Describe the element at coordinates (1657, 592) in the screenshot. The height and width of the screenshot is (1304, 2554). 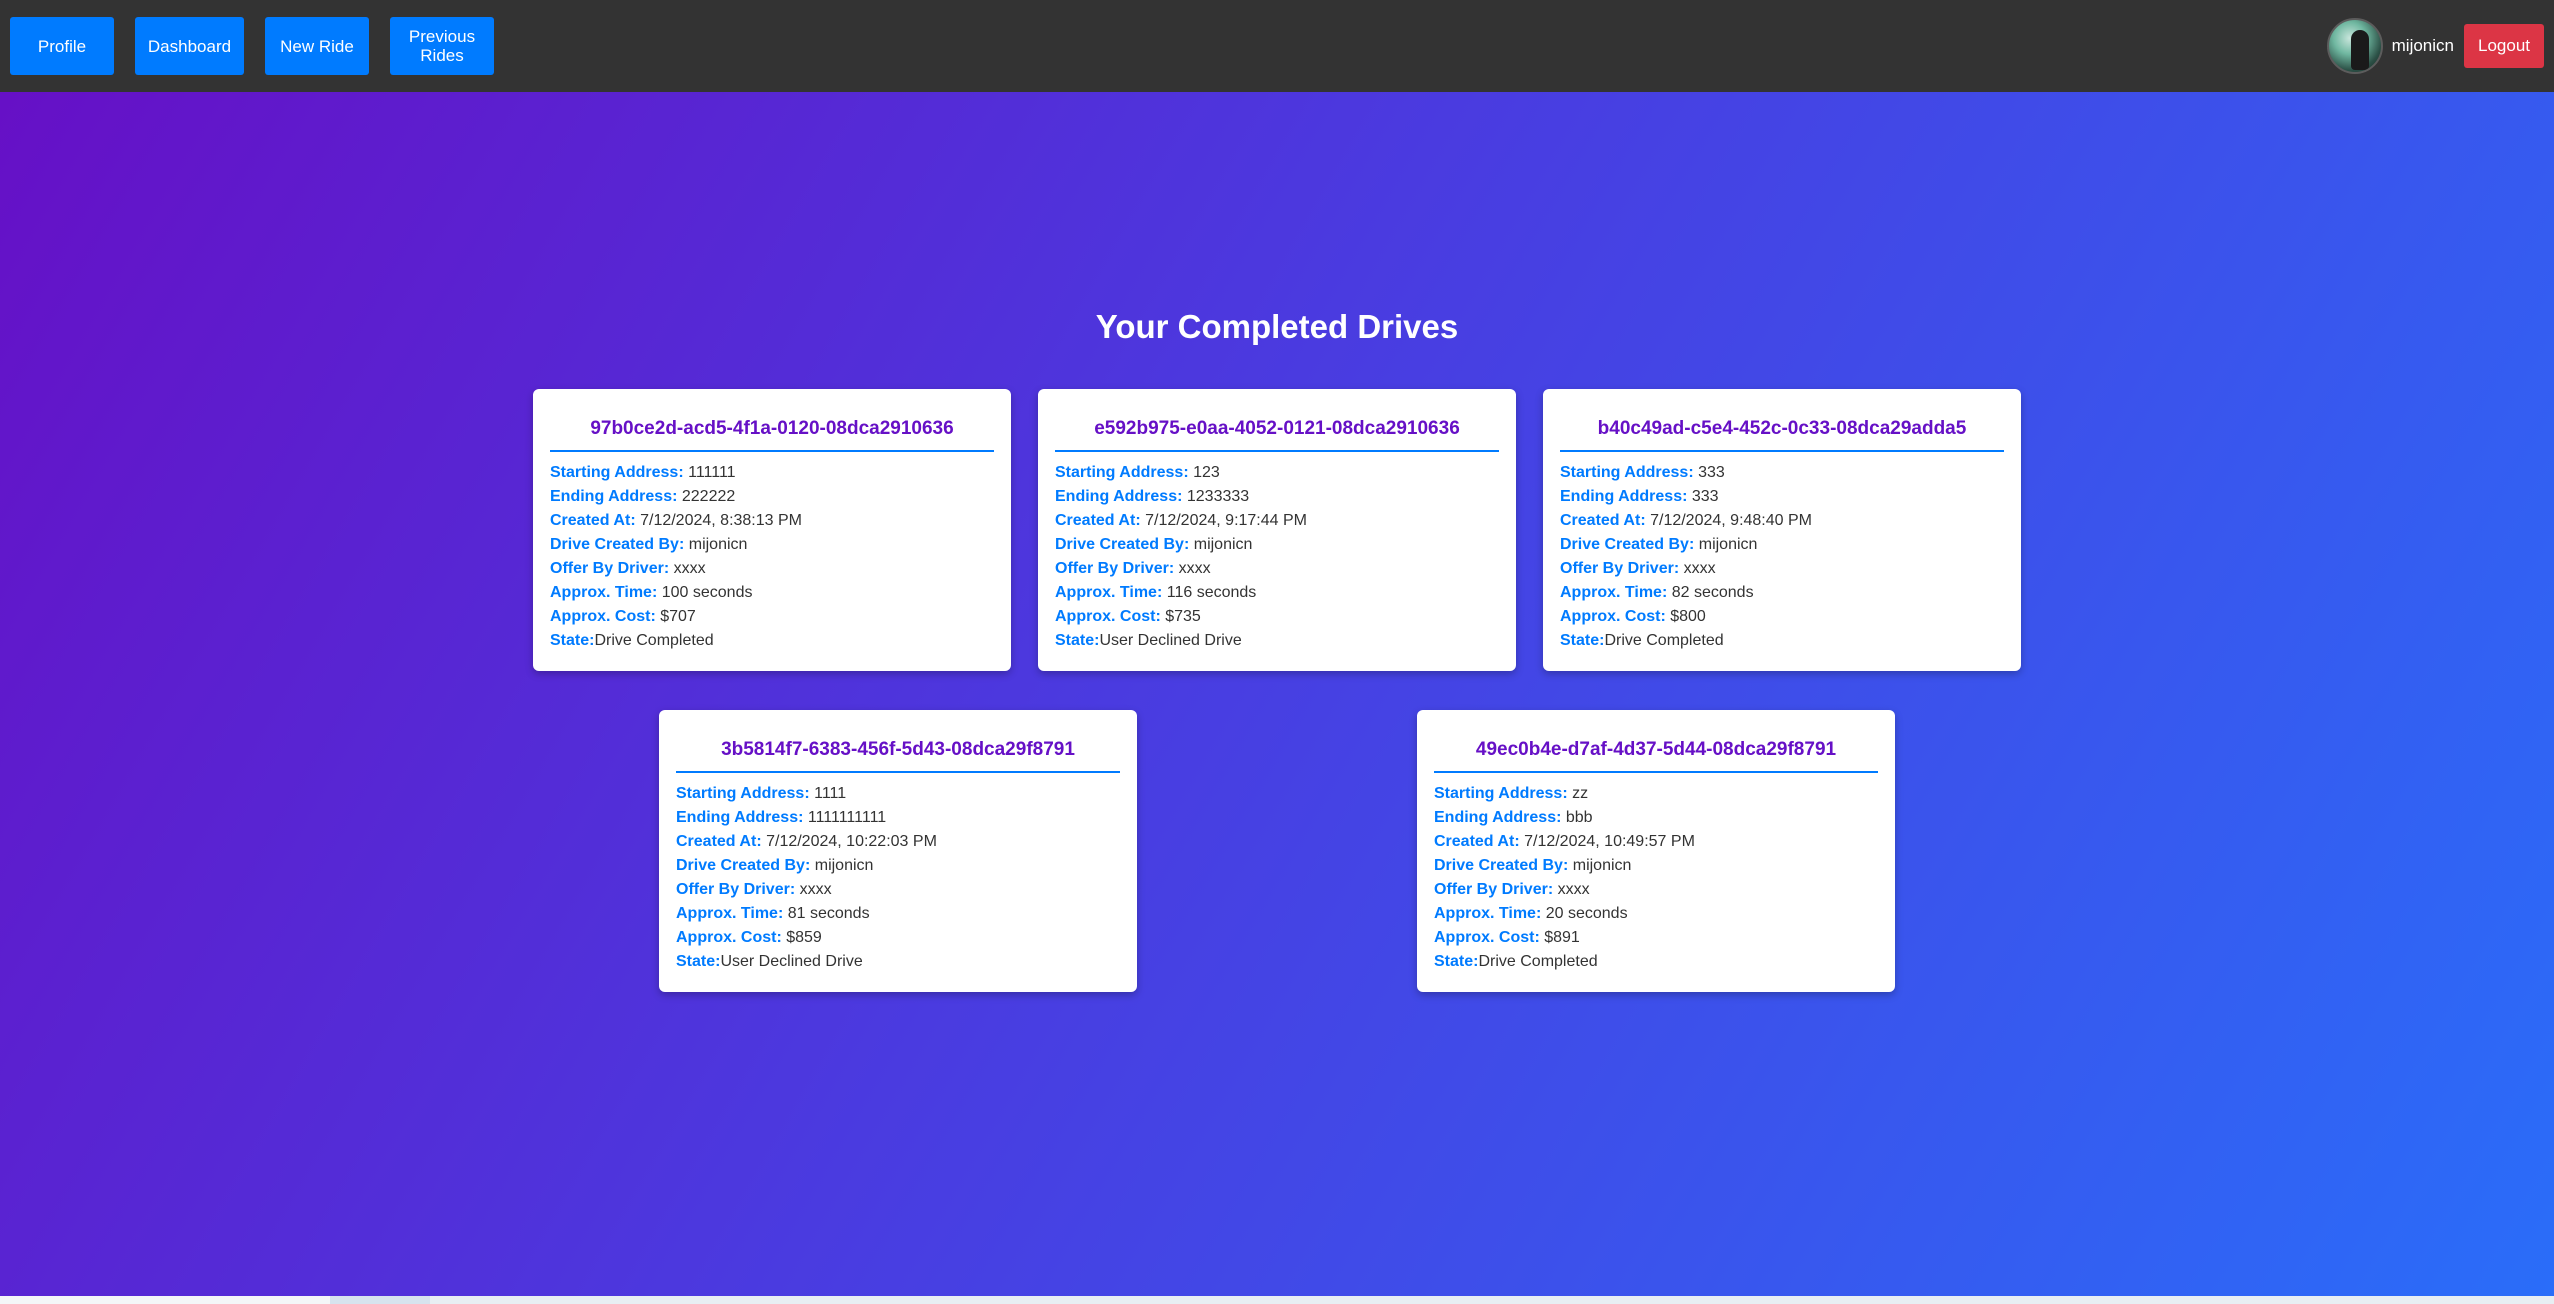
I see `approx-time-row: Approx. Time: 82 seconds` at that location.